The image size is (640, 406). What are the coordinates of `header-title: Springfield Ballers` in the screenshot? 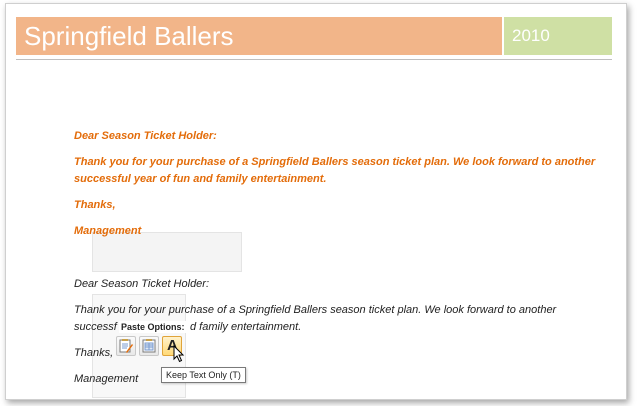 It's located at (129, 36).